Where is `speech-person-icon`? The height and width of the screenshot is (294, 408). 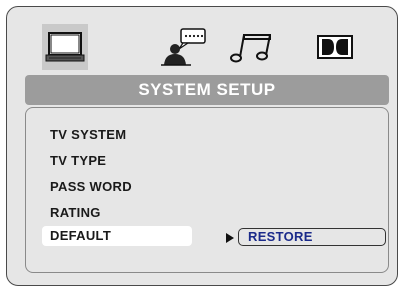 speech-person-icon is located at coordinates (183, 47).